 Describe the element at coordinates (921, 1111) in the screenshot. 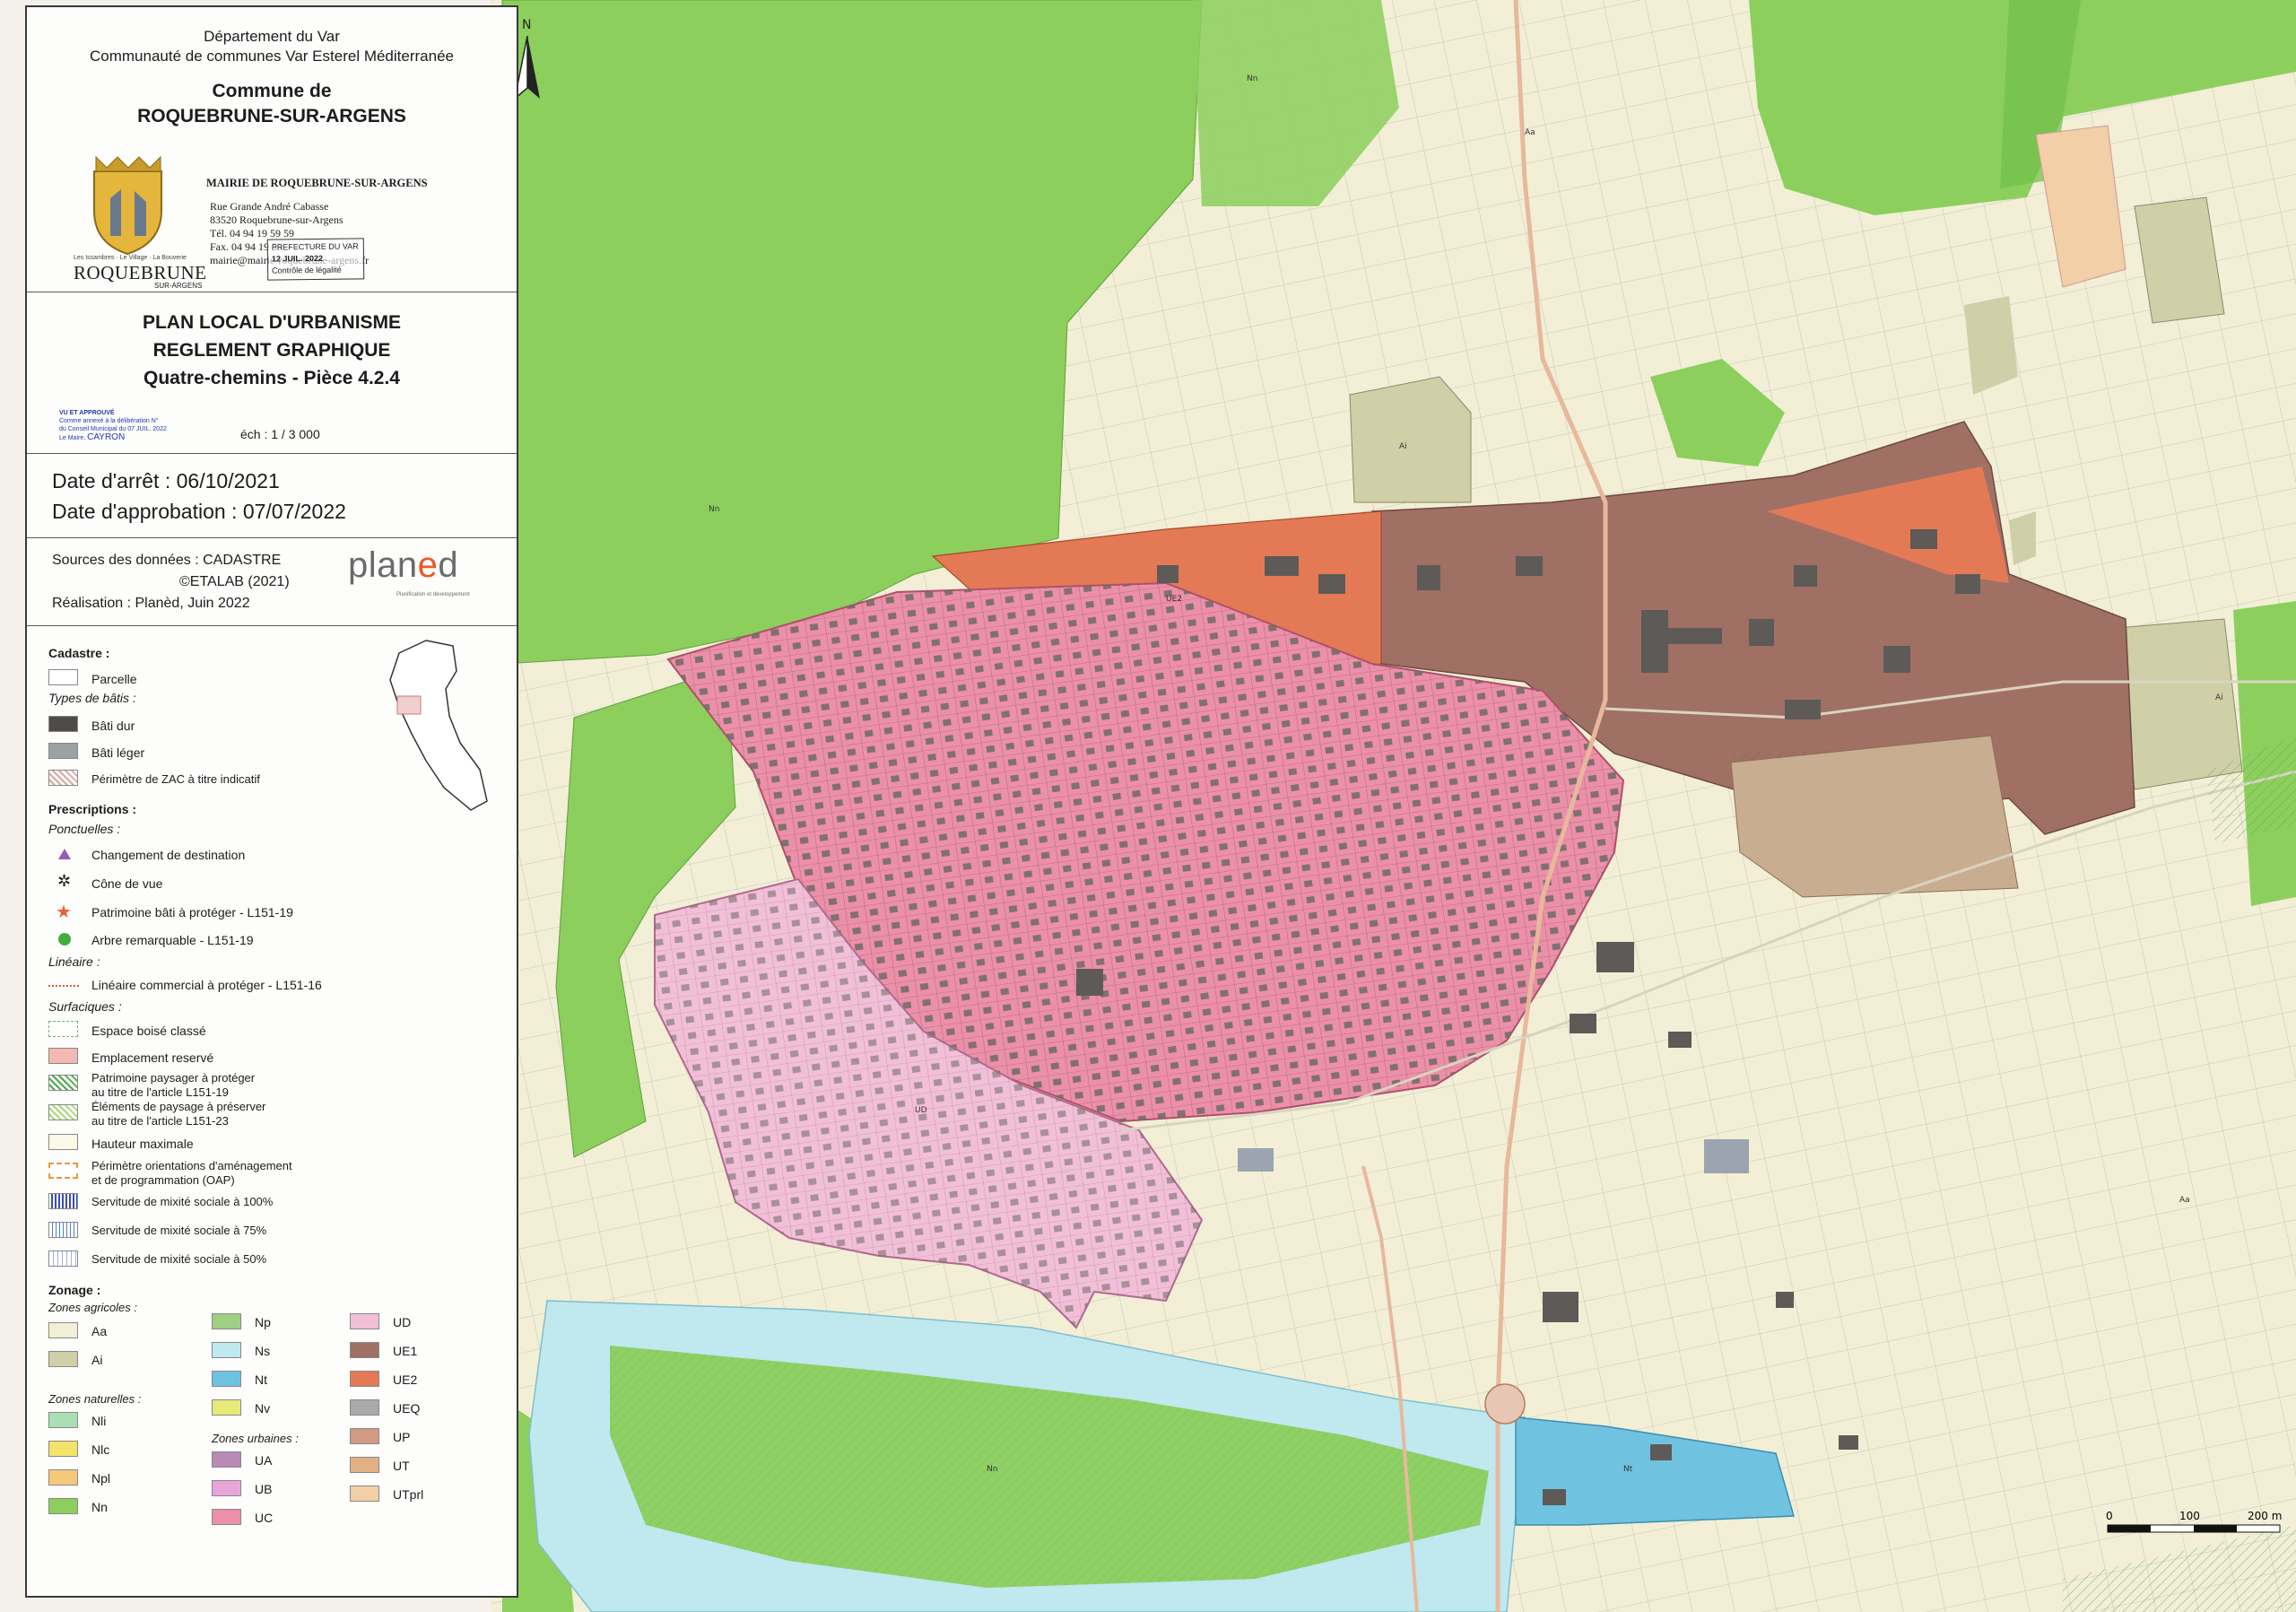

I see `svg-text: UD` at that location.